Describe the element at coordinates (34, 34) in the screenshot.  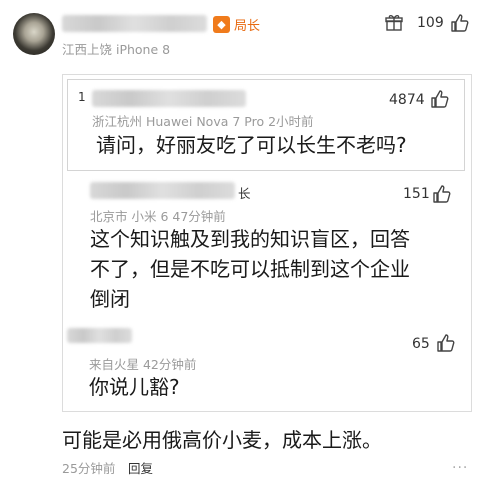
I see `avatar` at that location.